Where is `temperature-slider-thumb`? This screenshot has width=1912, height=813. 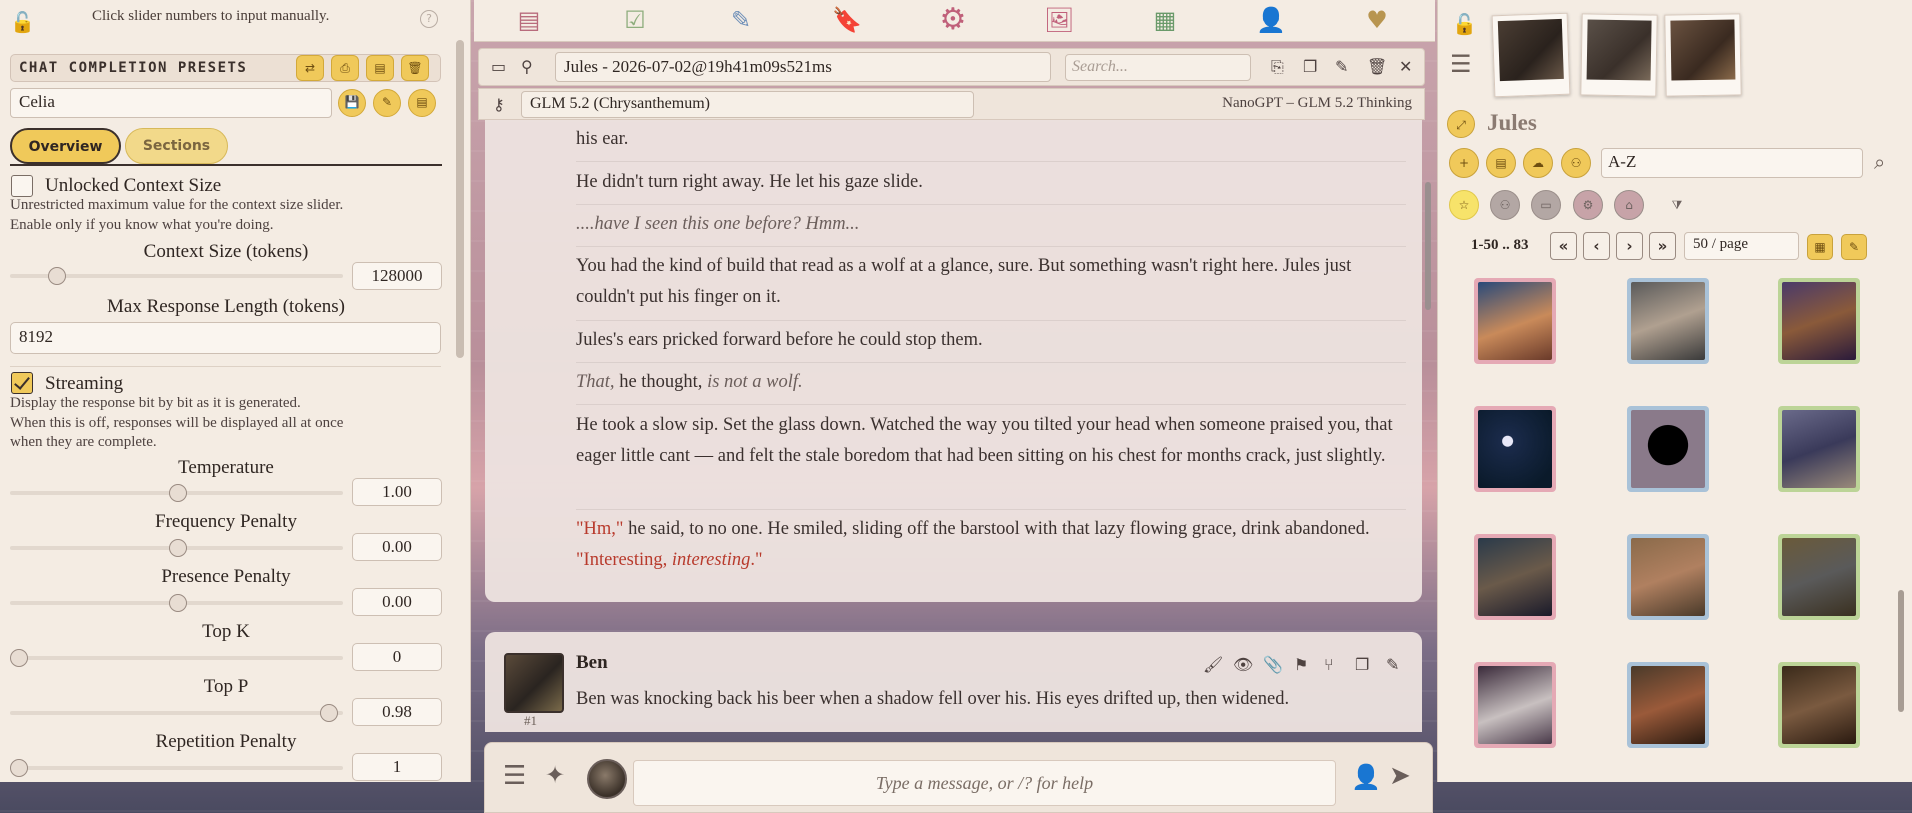 temperature-slider-thumb is located at coordinates (178, 493).